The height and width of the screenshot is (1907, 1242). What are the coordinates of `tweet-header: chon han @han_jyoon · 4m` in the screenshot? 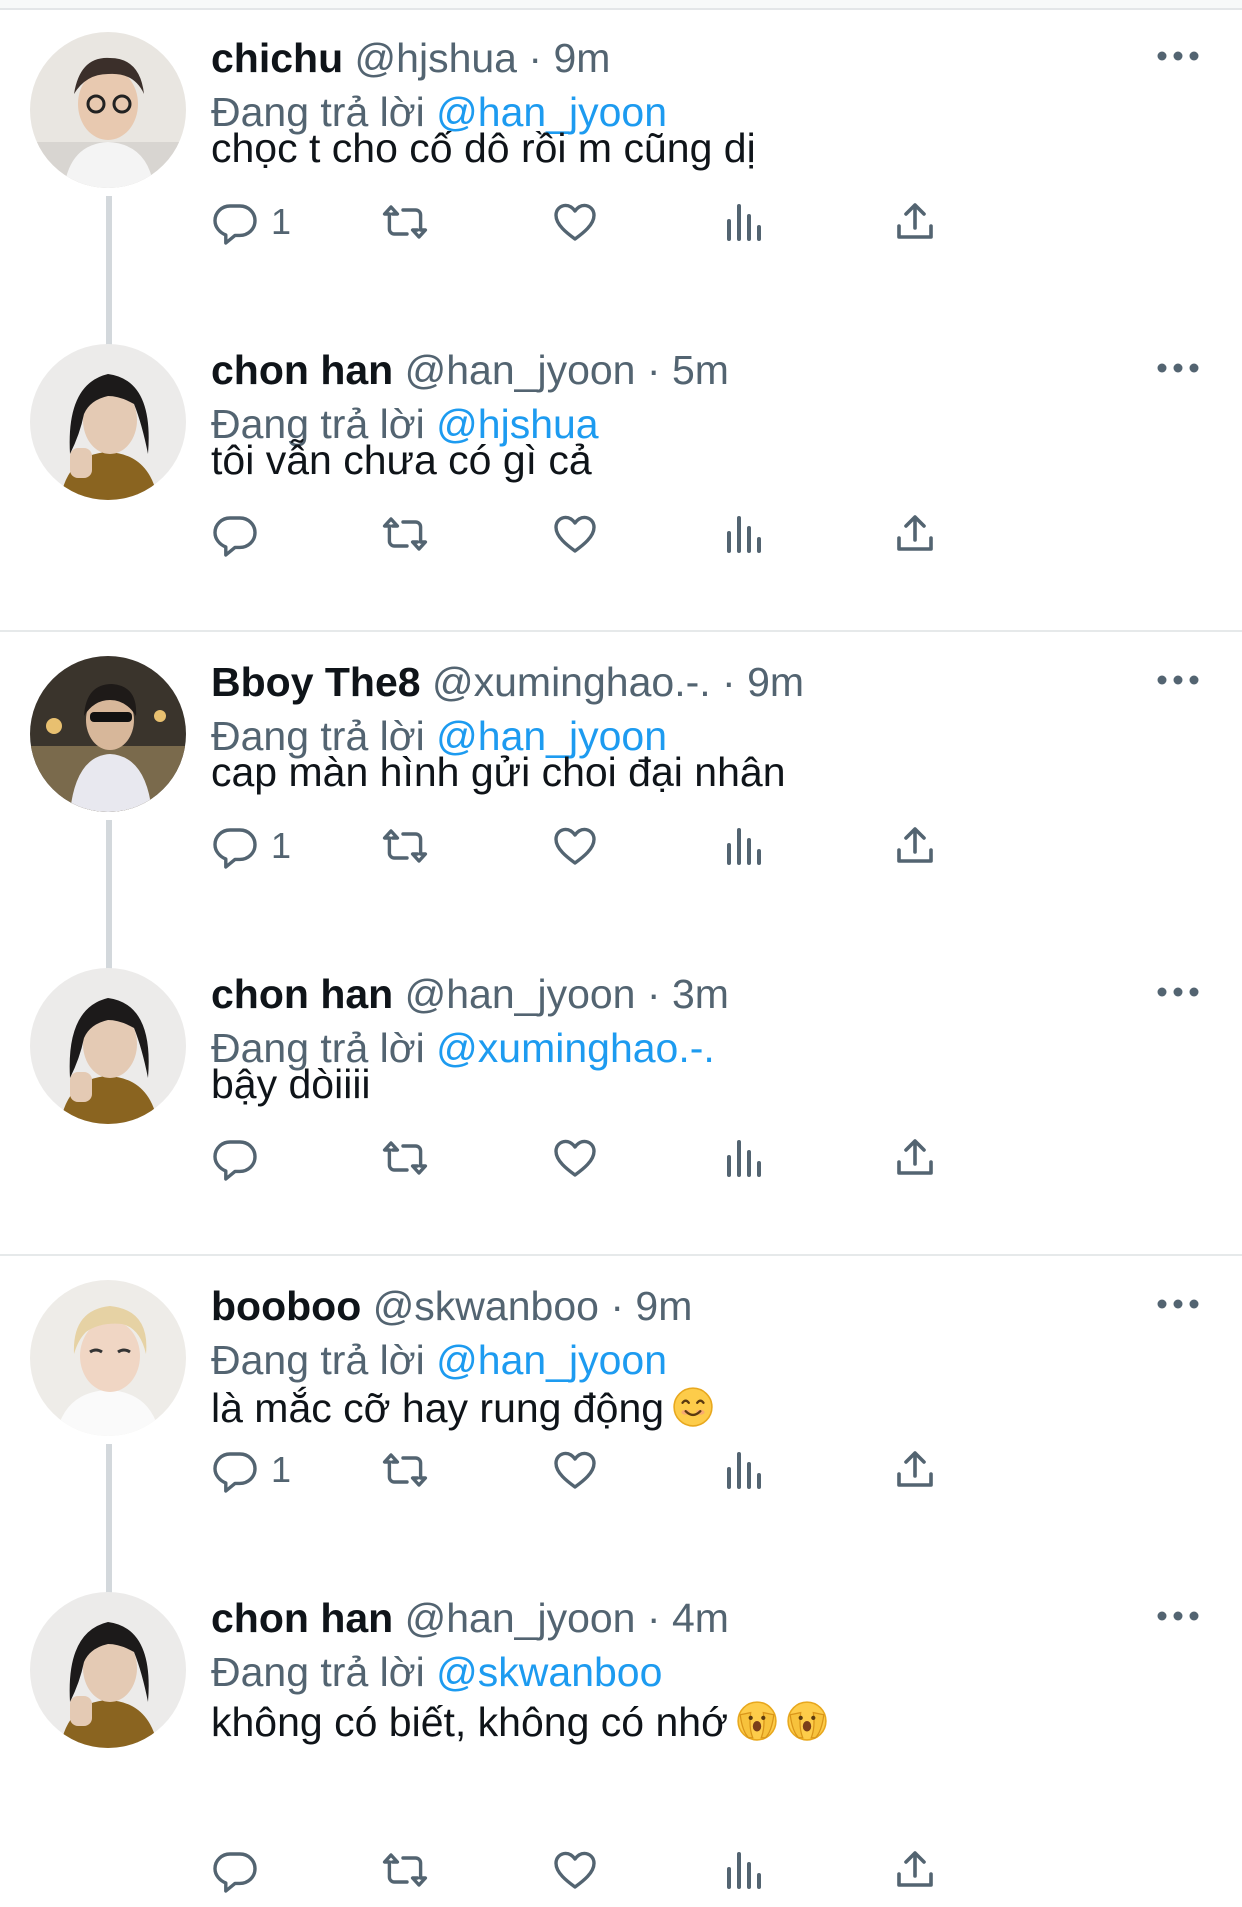 It's located at (470, 1618).